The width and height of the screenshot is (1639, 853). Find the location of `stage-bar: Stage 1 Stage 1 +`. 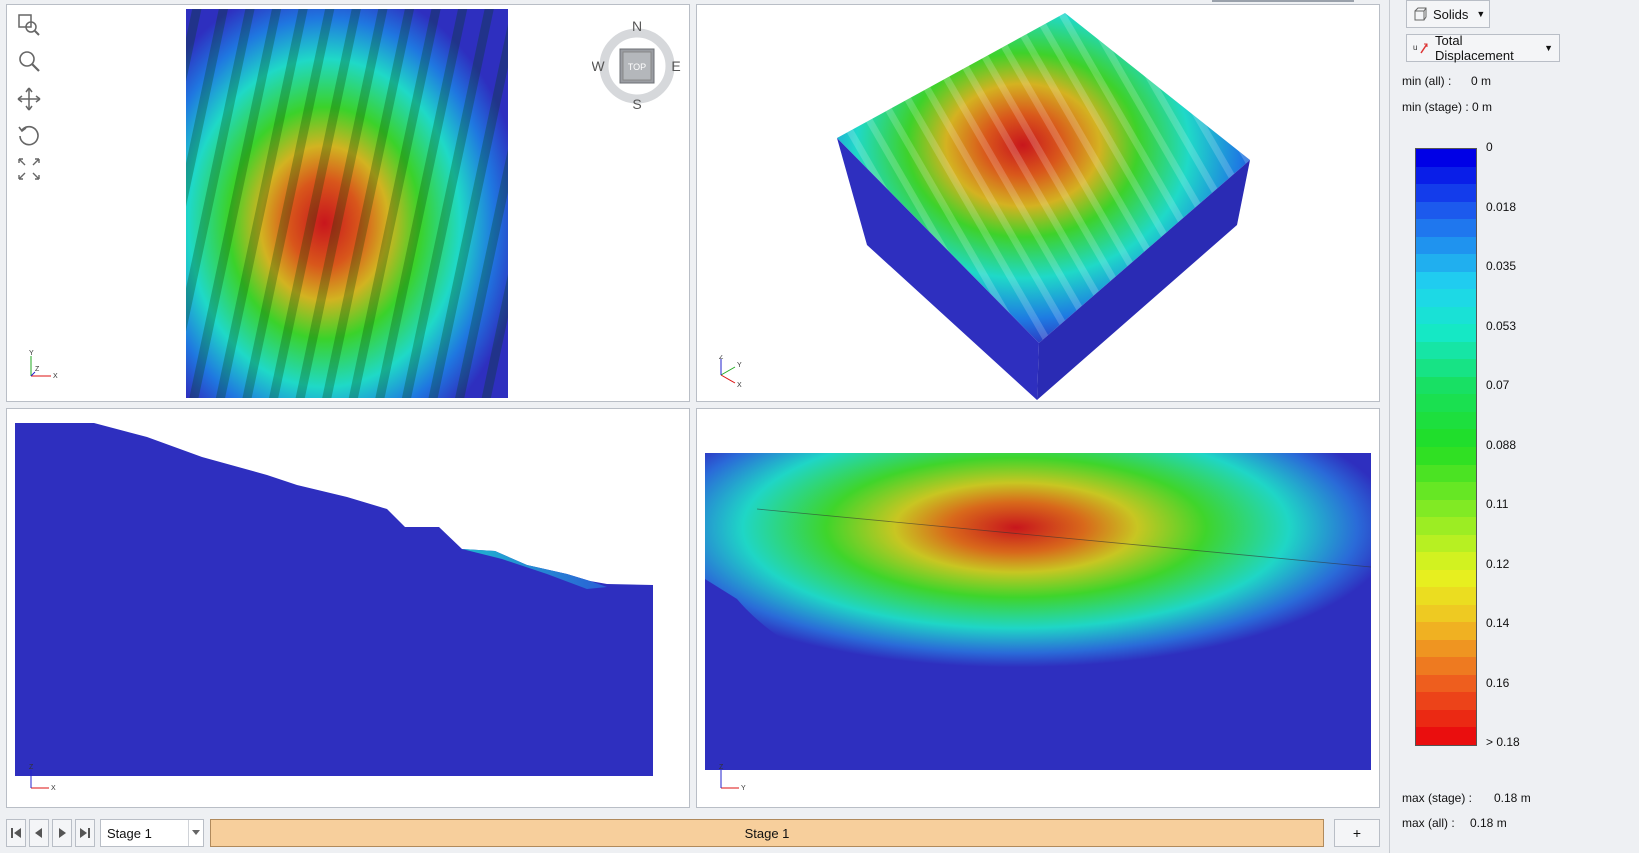

stage-bar: Stage 1 Stage 1 + is located at coordinates (693, 832).